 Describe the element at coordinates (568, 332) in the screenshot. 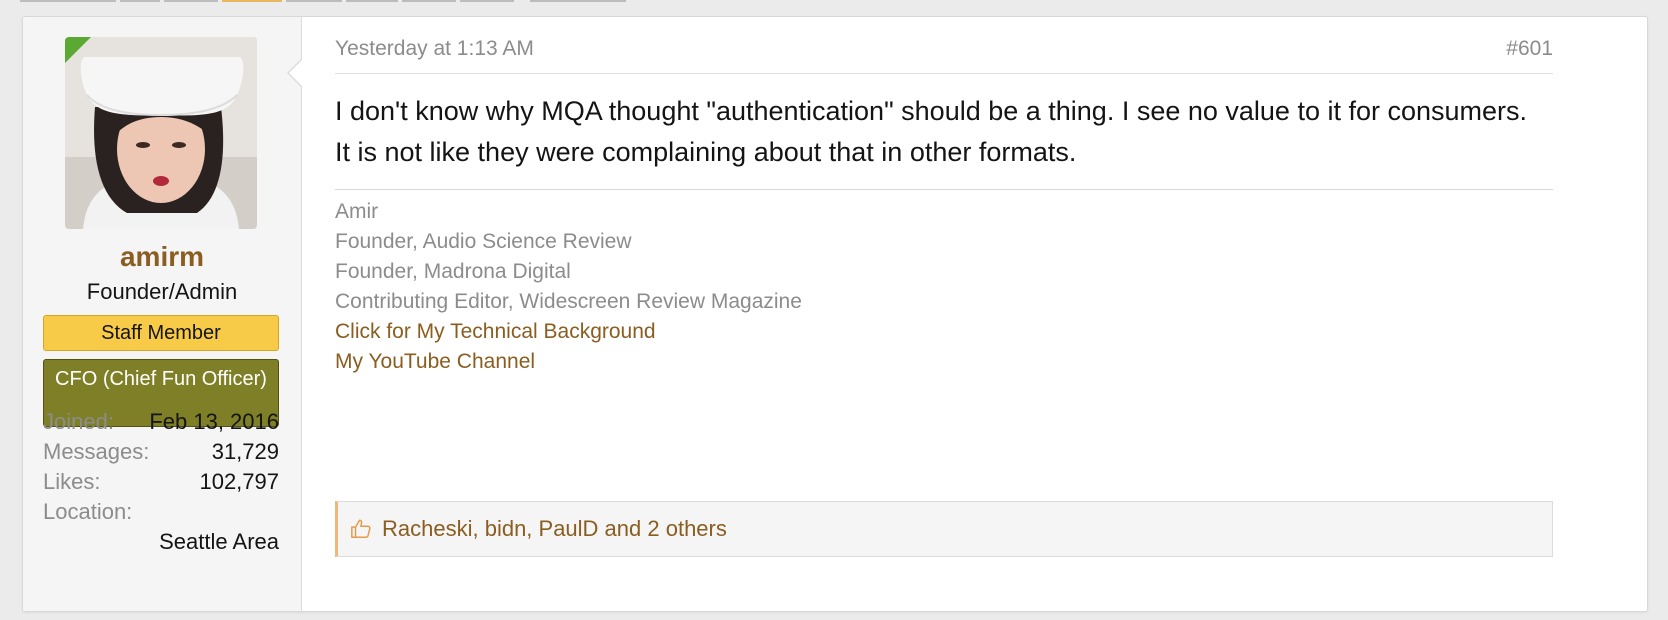

I see `technical-background-link: Click for My Technical Background` at that location.